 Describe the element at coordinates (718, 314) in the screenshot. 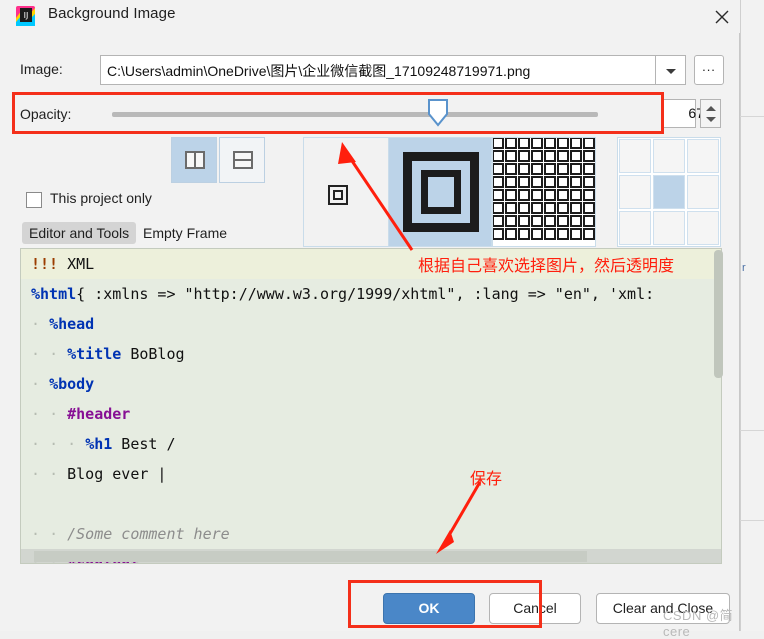

I see `code-vertical-scrollbar` at that location.